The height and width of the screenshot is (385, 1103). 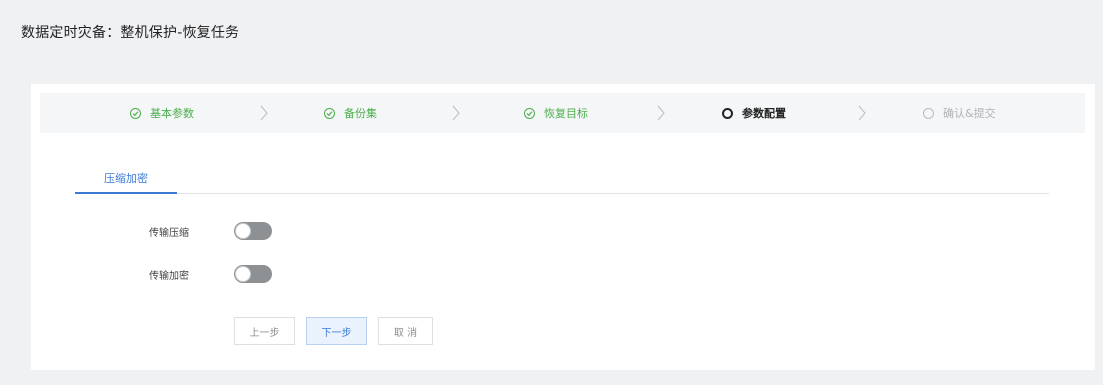 What do you see at coordinates (405, 331) in the screenshot?
I see `cancel-button: 取 消` at bounding box center [405, 331].